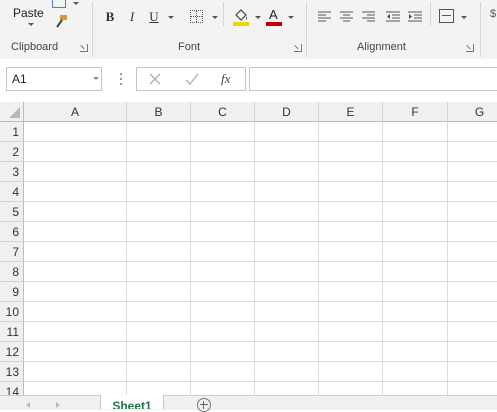  Describe the element at coordinates (12, 232) in the screenshot. I see `row-header-6: 6` at that location.